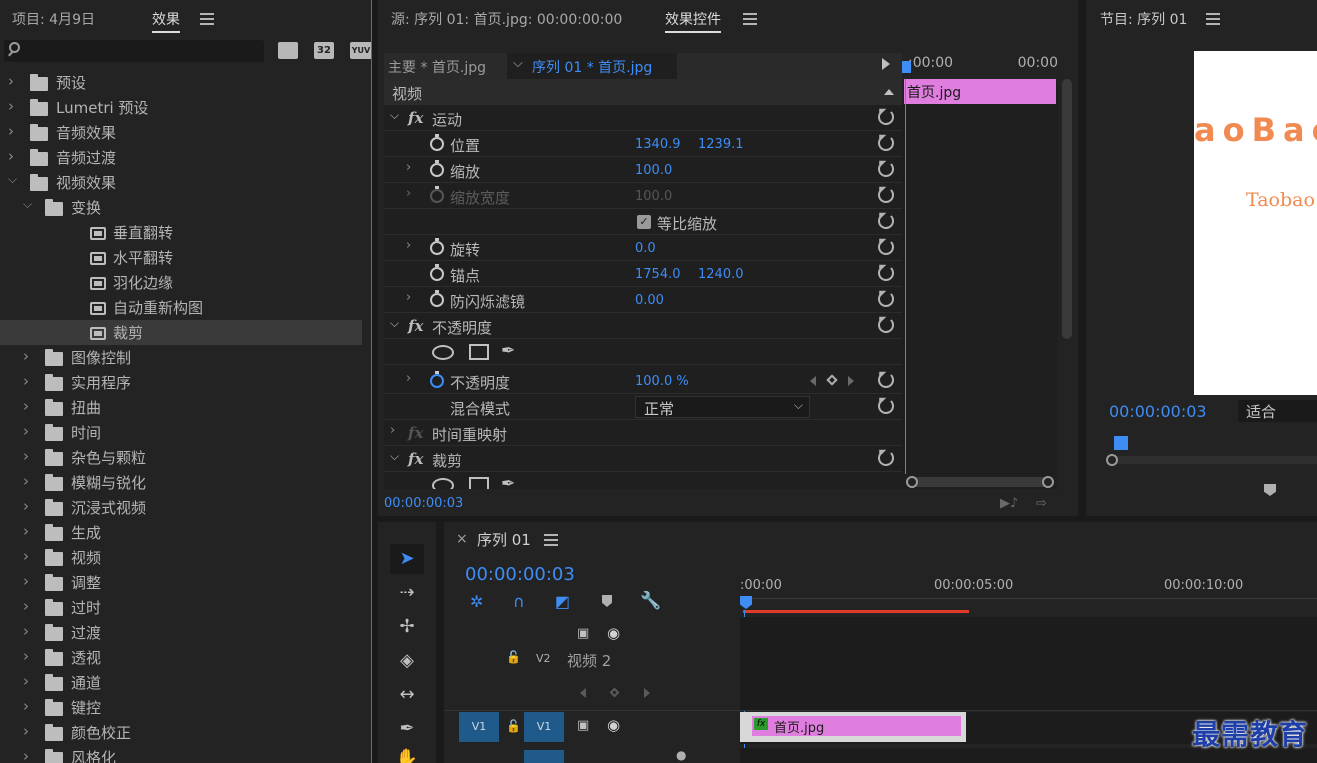  Describe the element at coordinates (181, 754) in the screenshot. I see `effect-folder: › 风格化` at that location.